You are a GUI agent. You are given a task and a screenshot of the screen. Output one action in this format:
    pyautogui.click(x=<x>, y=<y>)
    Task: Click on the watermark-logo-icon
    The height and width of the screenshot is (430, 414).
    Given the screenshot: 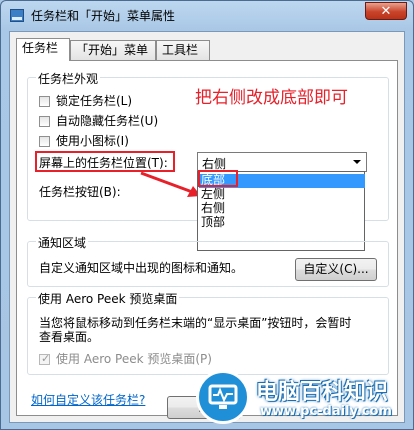 What is the action you would take?
    pyautogui.click(x=223, y=397)
    